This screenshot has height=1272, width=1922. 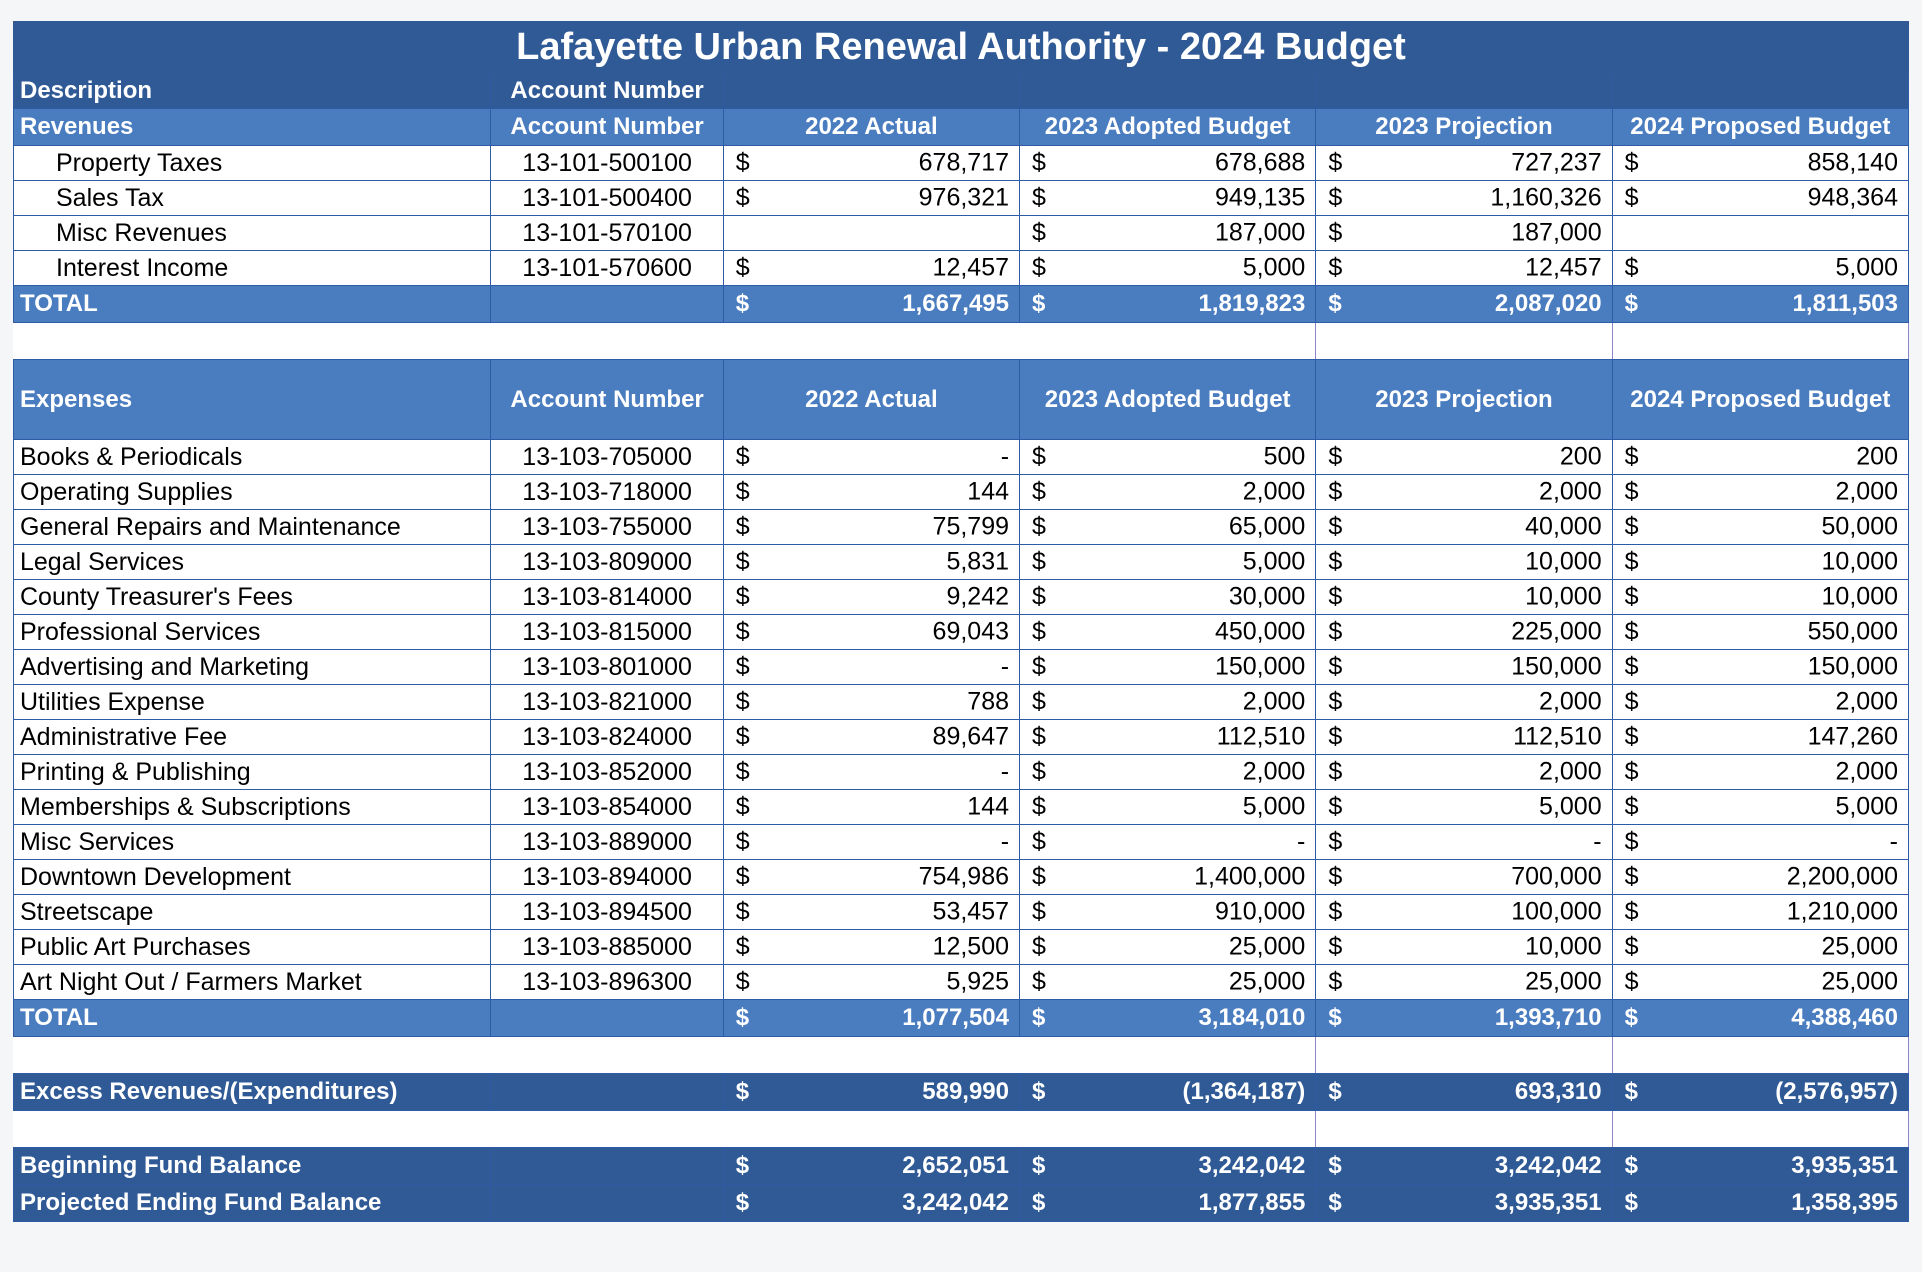 I want to click on amount-cell: $1,358,395, so click(x=1760, y=1203).